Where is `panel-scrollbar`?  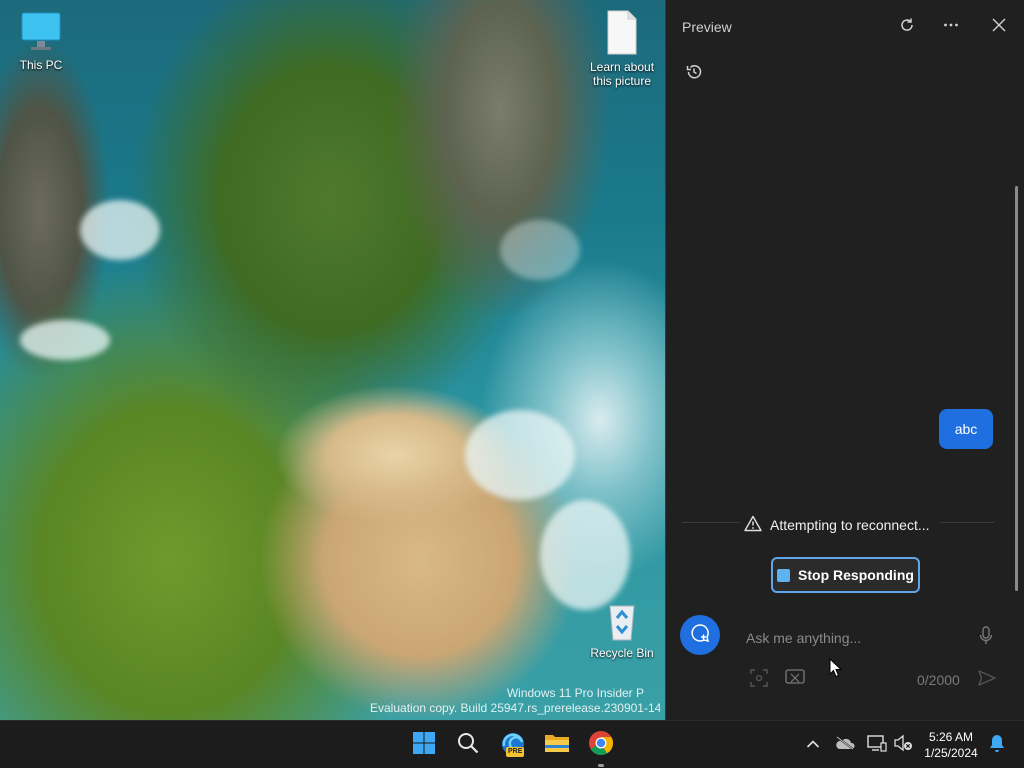
panel-scrollbar is located at coordinates (1016, 388).